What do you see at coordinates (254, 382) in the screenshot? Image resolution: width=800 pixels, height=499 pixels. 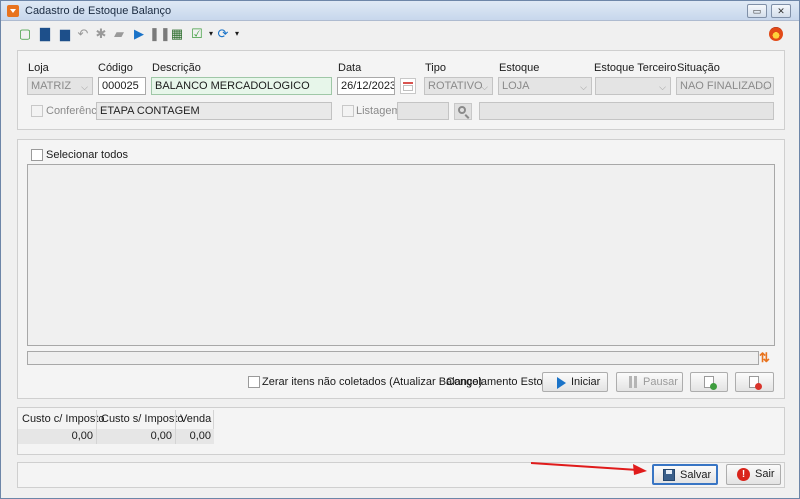 I see `zerar-checkbox` at bounding box center [254, 382].